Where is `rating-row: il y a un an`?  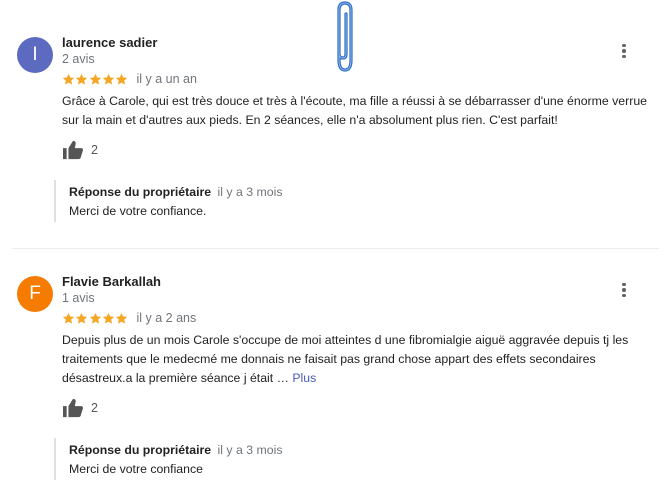
rating-row: il y a un an is located at coordinates (129, 79).